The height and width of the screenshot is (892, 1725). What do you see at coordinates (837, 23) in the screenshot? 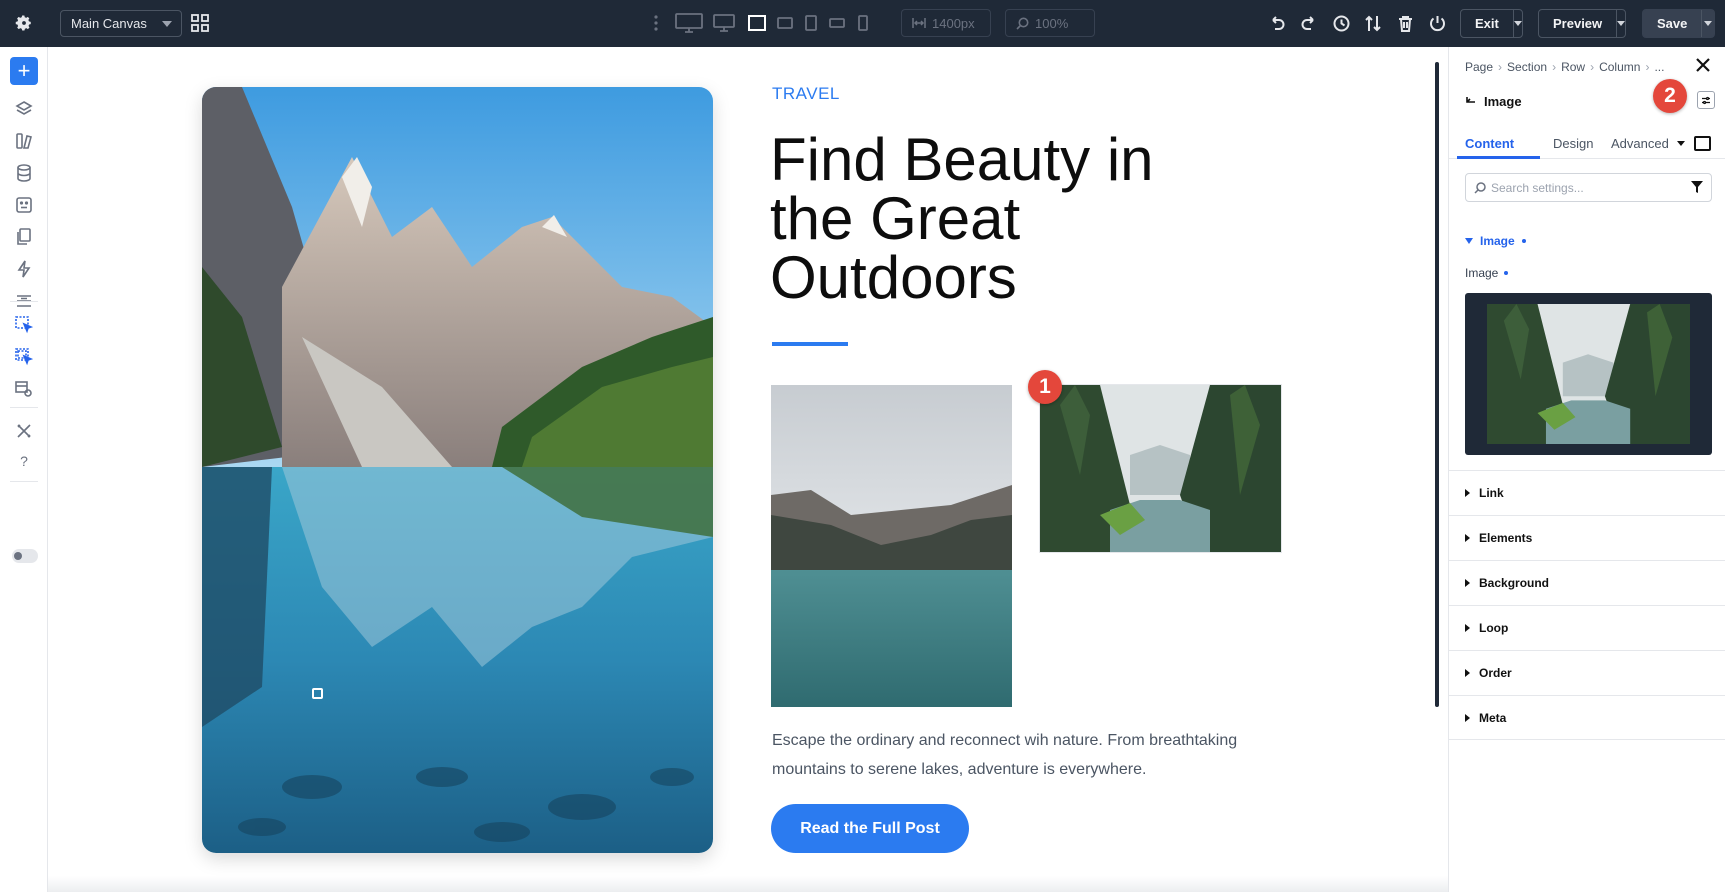
I see `phone-landscape-icon` at bounding box center [837, 23].